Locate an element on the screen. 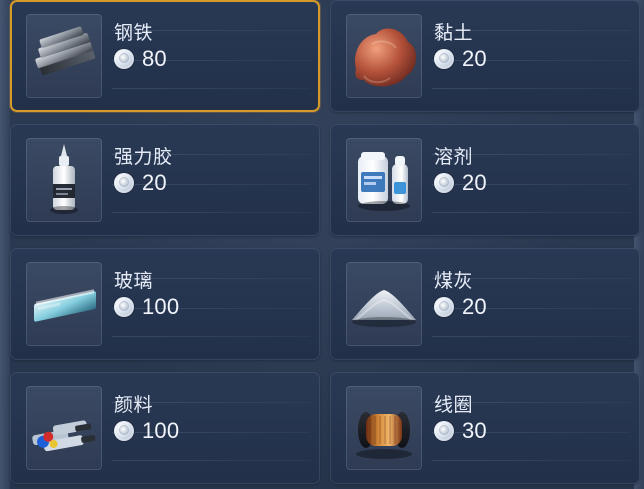  solvent-bottles-icon is located at coordinates (384, 181).